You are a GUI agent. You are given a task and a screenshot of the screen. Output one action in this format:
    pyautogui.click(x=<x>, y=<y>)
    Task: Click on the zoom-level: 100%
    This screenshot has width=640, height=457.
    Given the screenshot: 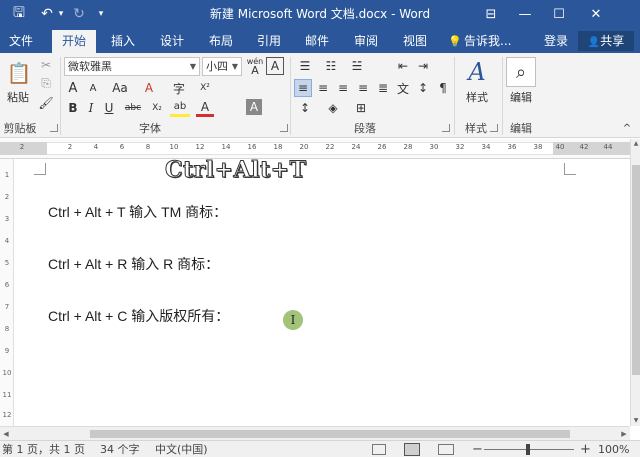 What is the action you would take?
    pyautogui.click(x=613, y=449)
    